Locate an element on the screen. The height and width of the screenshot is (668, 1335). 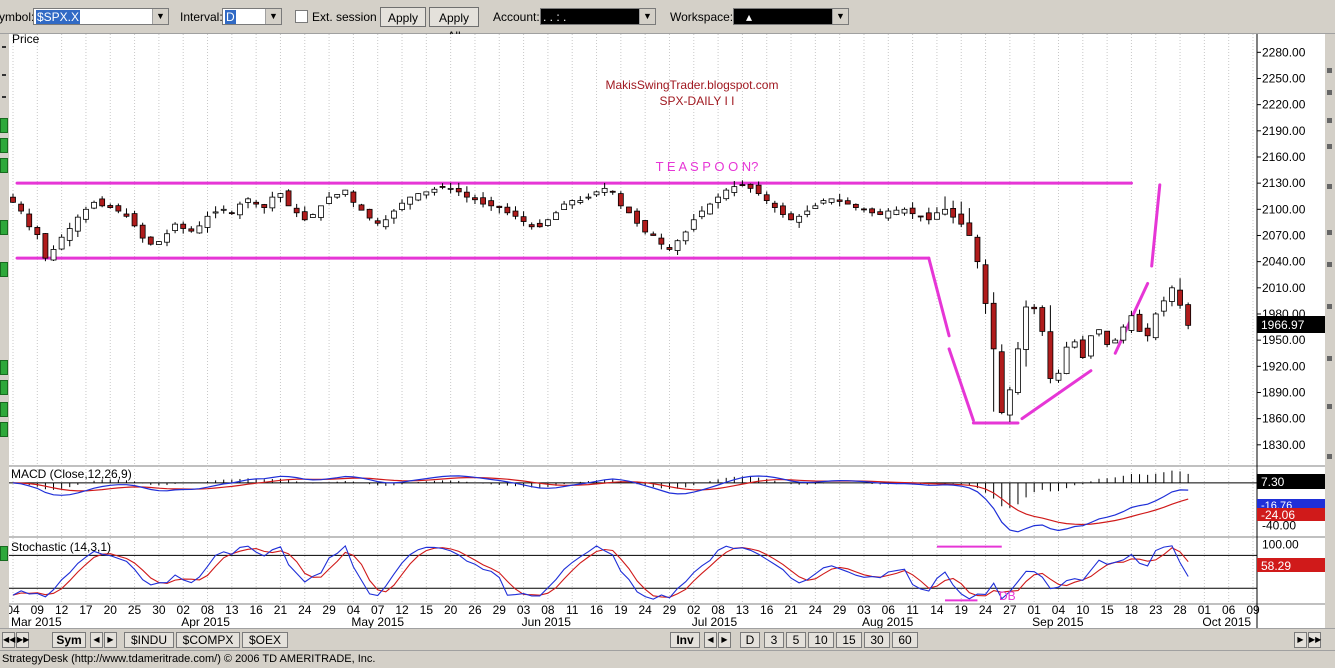
symbol-tab-compx: $COMPX is located at coordinates (208, 640).